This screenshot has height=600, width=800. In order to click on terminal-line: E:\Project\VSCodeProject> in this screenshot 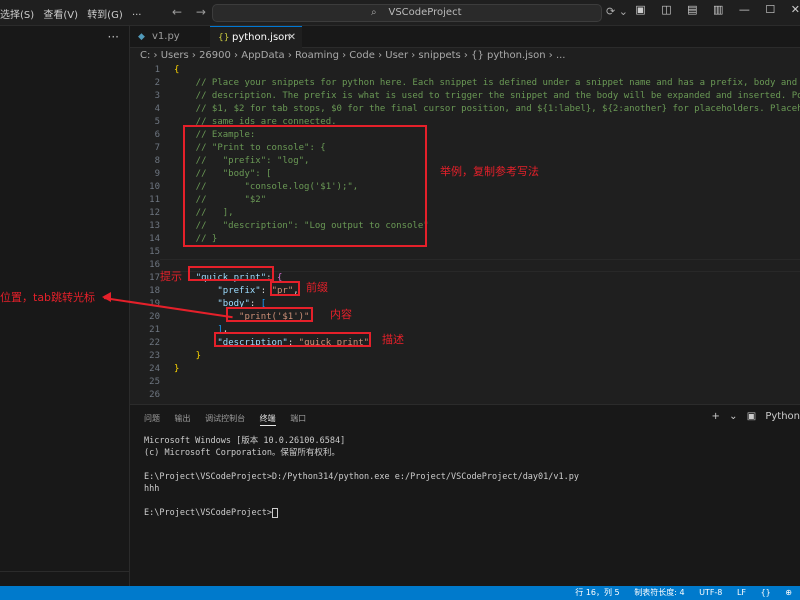, I will do `click(361, 513)`.